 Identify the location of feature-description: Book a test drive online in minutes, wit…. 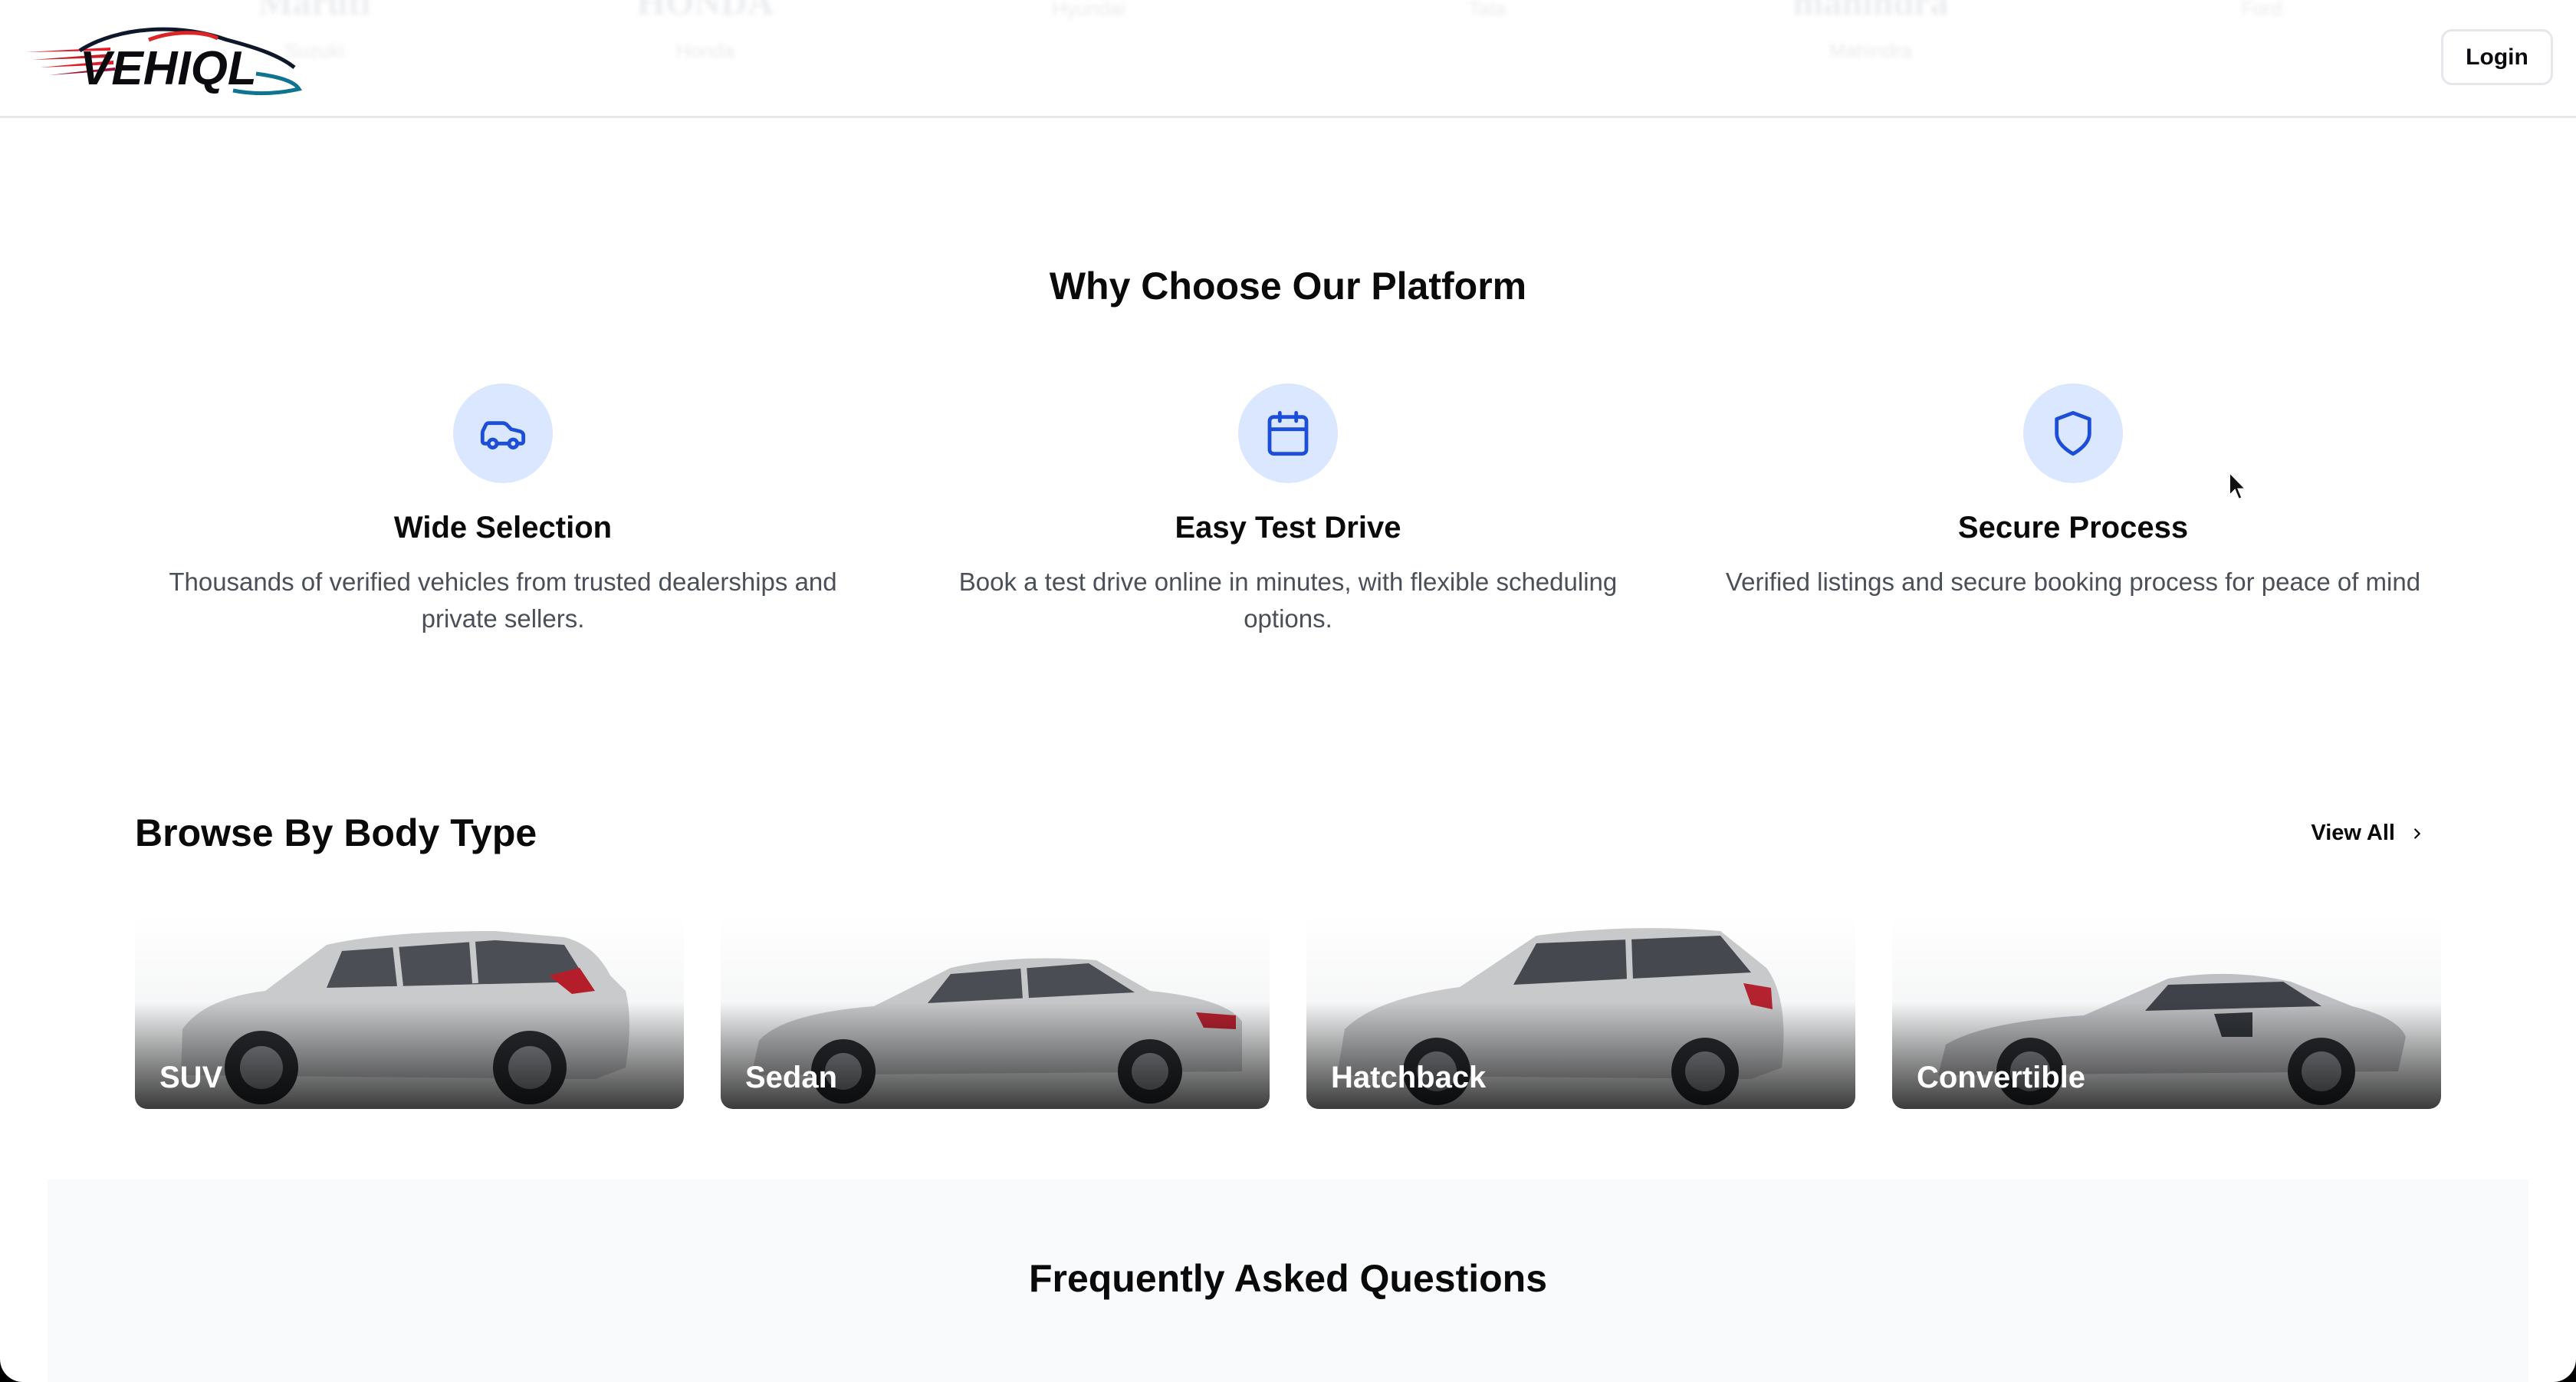
(1288, 600).